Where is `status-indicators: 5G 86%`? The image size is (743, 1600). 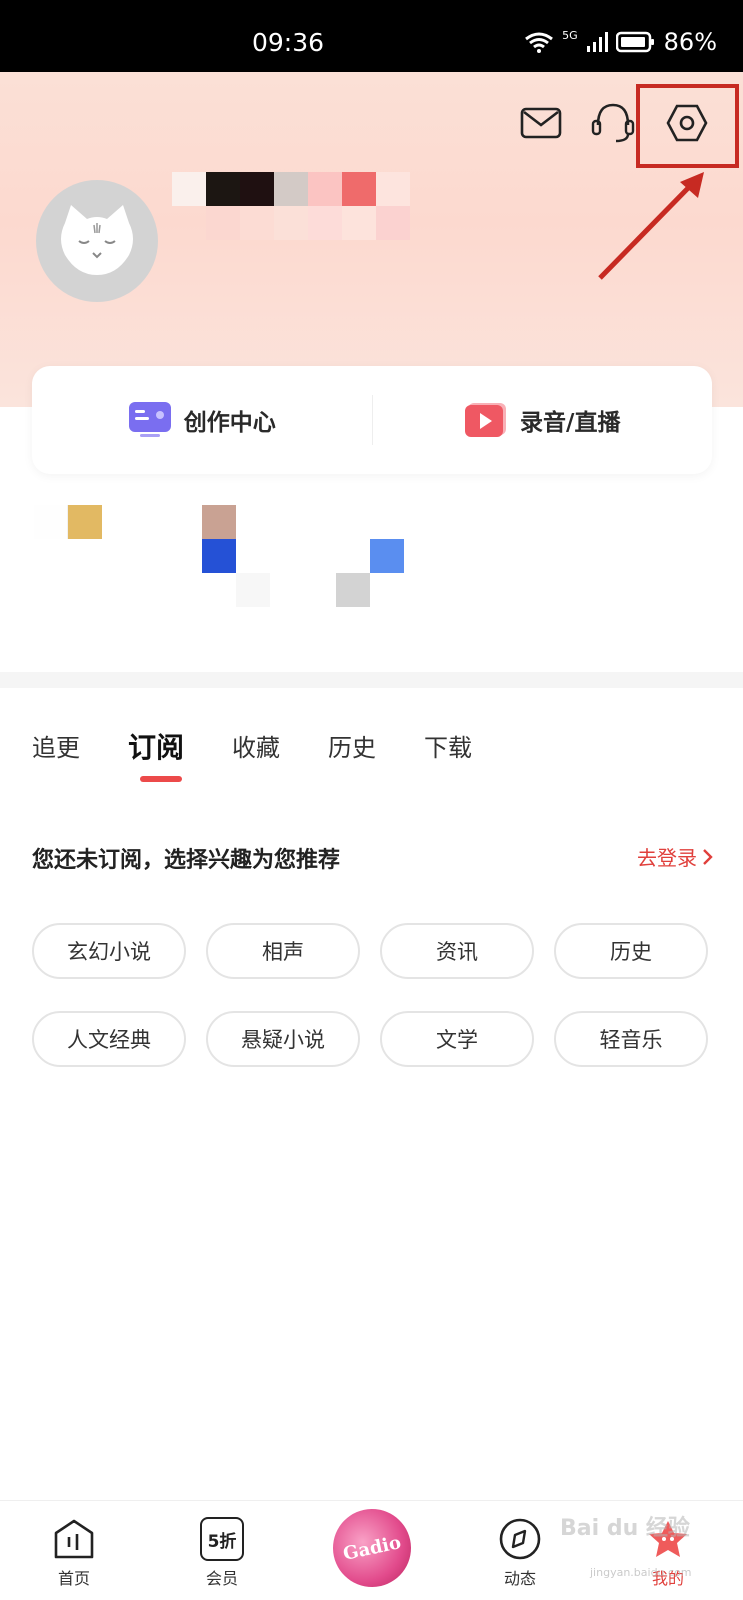 status-indicators: 5G 86% is located at coordinates (620, 42).